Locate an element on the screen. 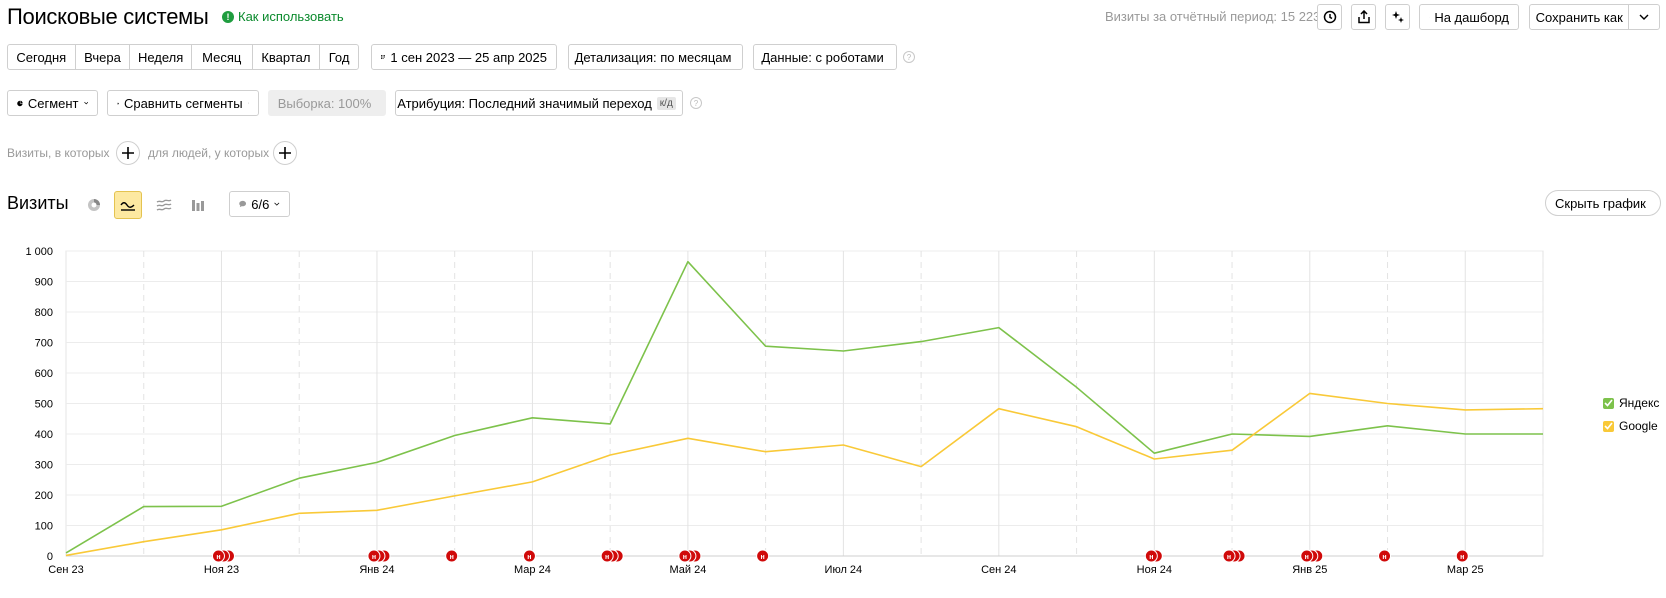 This screenshot has height=598, width=1666. export-button is located at coordinates (1363, 17).